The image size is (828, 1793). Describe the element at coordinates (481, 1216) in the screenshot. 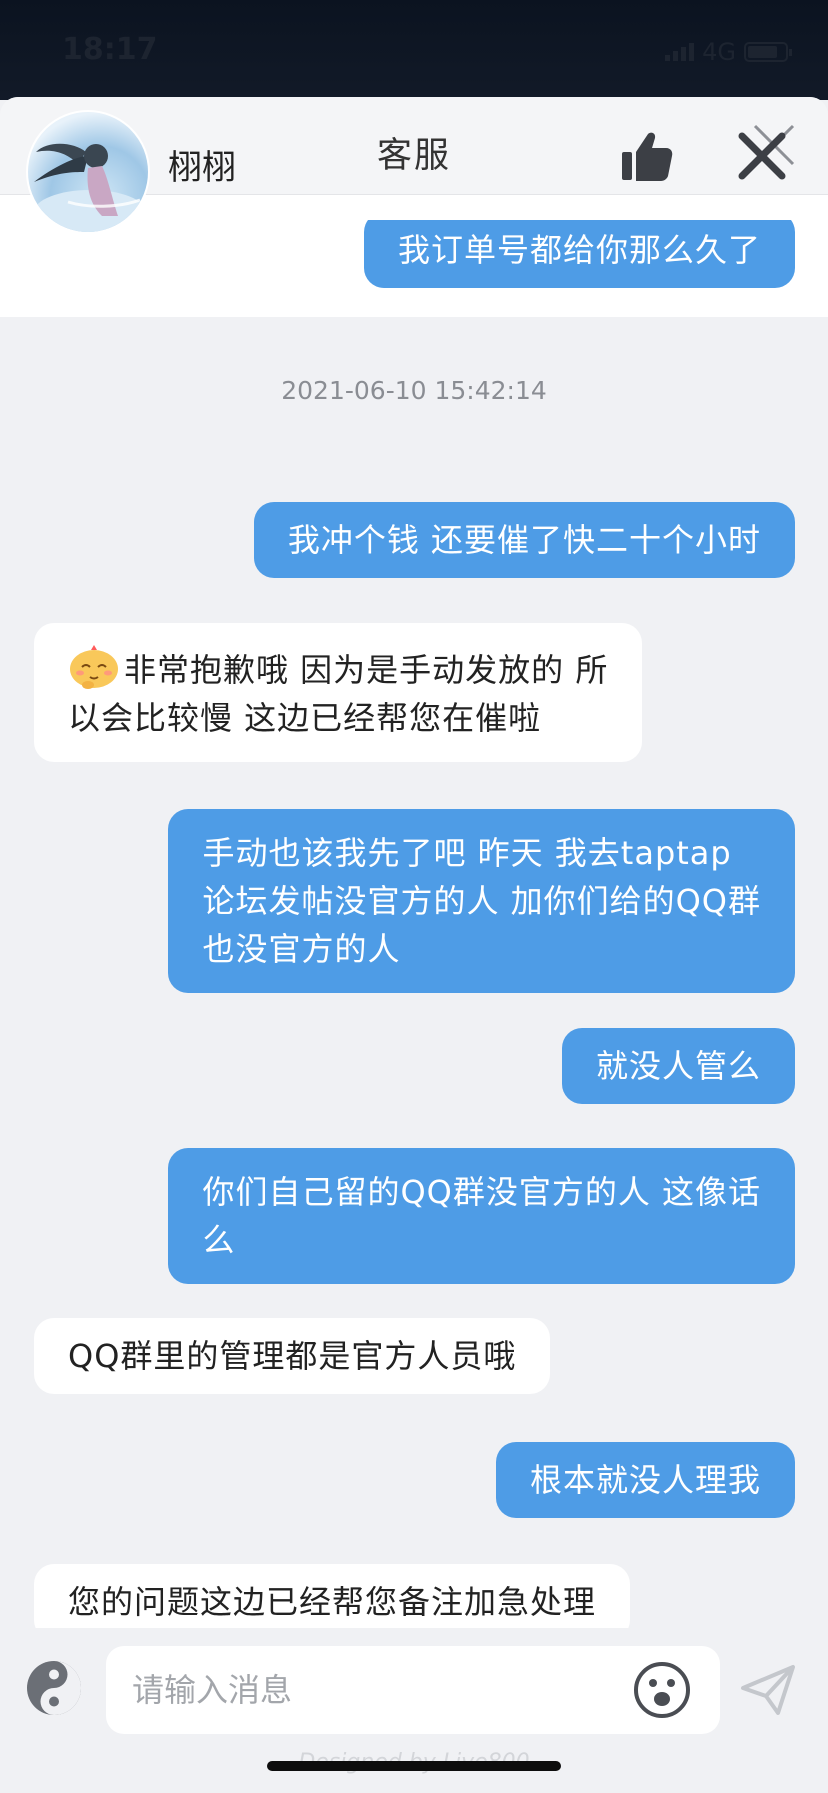

I see `message-outgoing: 你们自己留的QQ群没官方的人 这像话 么` at that location.